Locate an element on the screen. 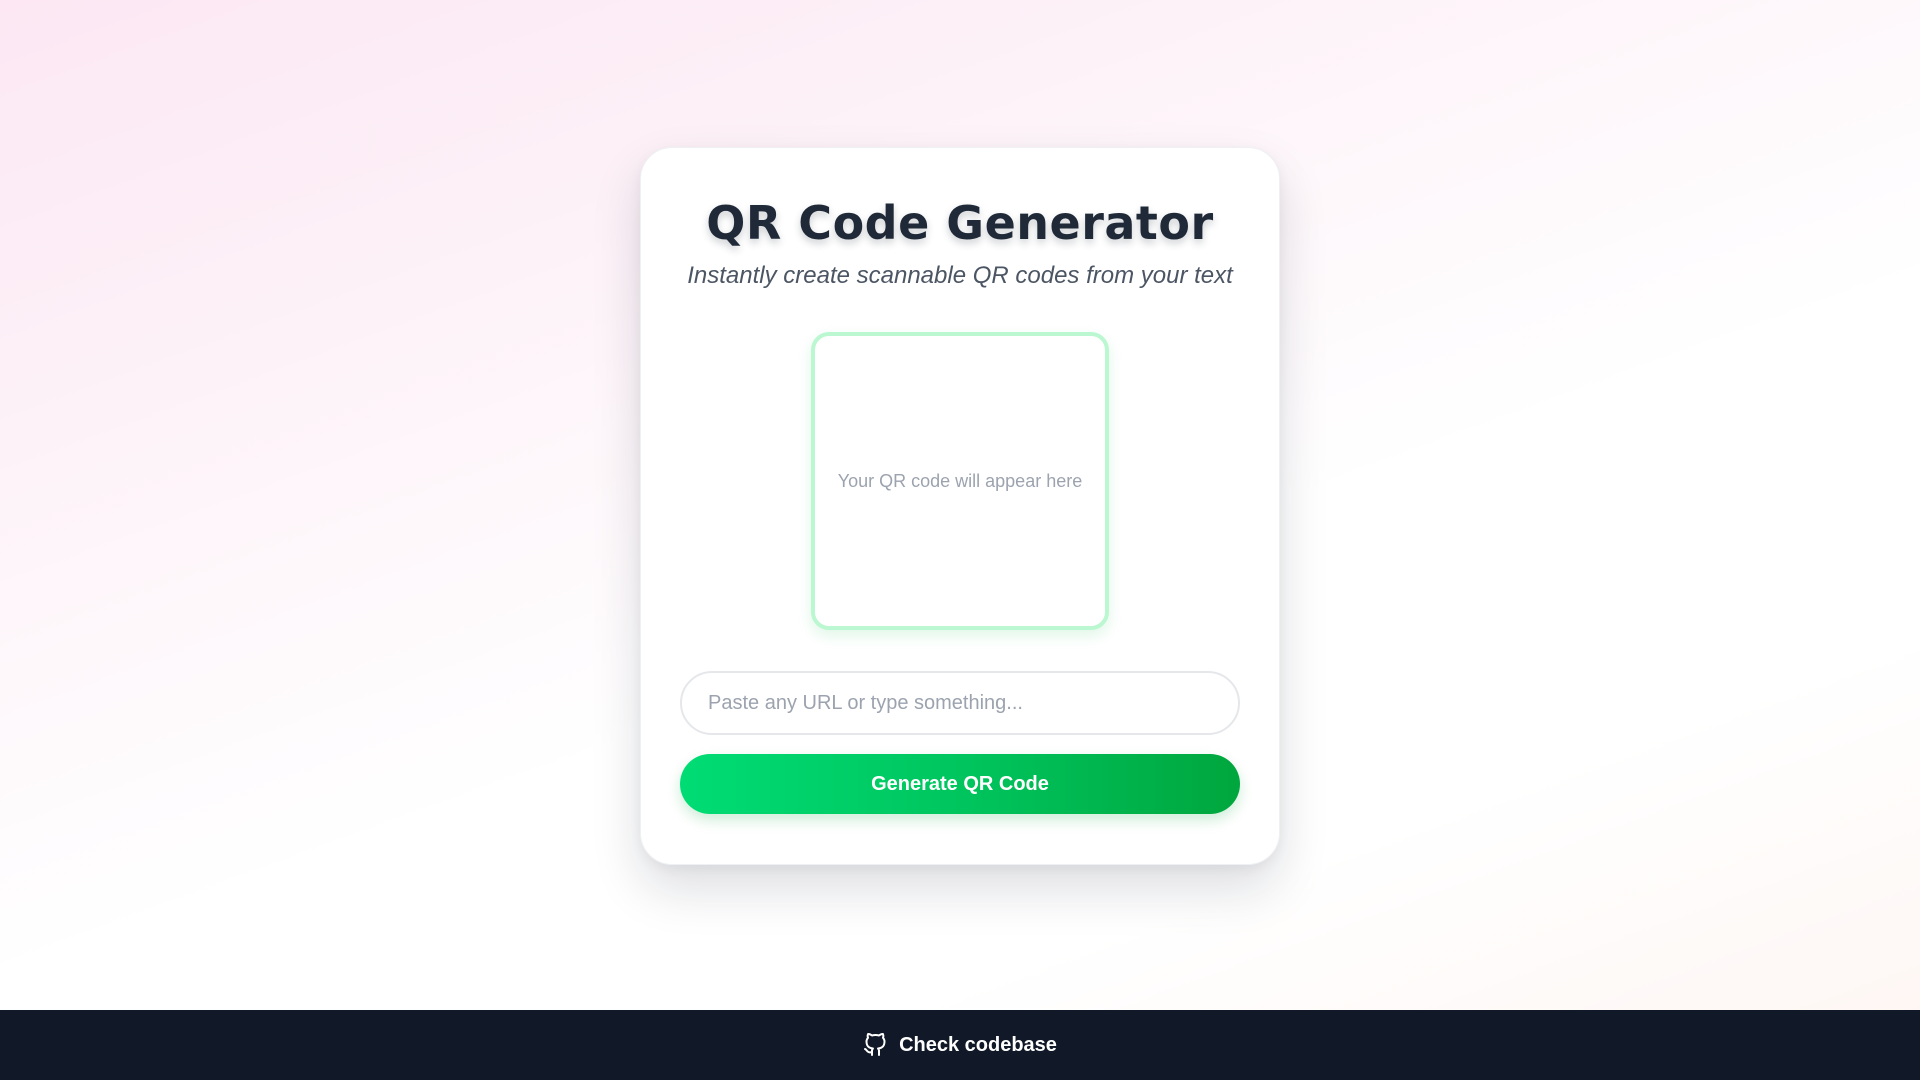 Image resolution: width=1920 pixels, height=1080 pixels. text-input is located at coordinates (960, 703).